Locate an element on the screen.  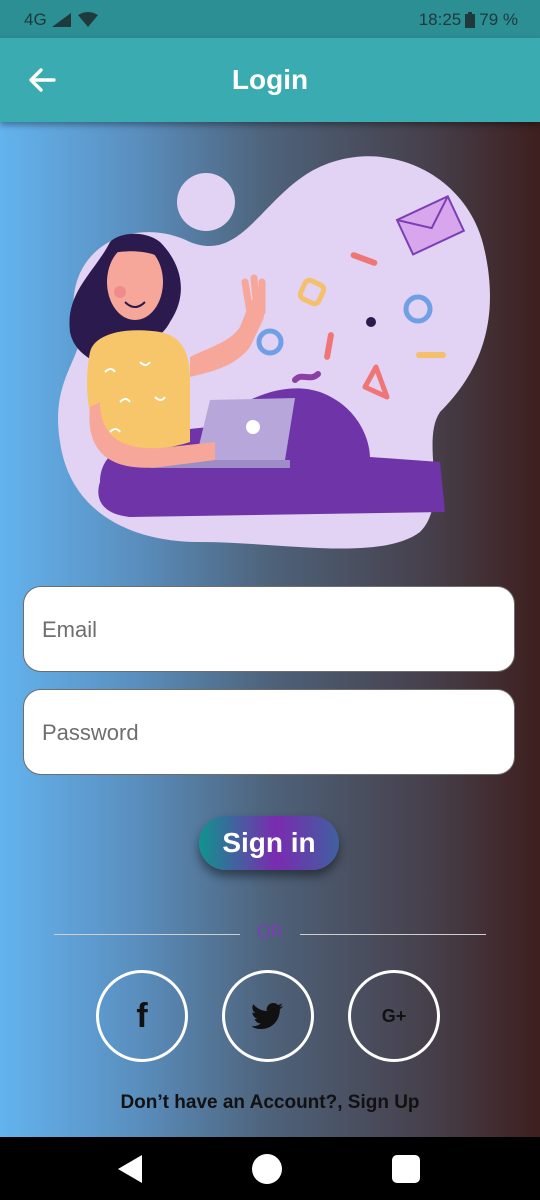
wifi-icon is located at coordinates (87, 19).